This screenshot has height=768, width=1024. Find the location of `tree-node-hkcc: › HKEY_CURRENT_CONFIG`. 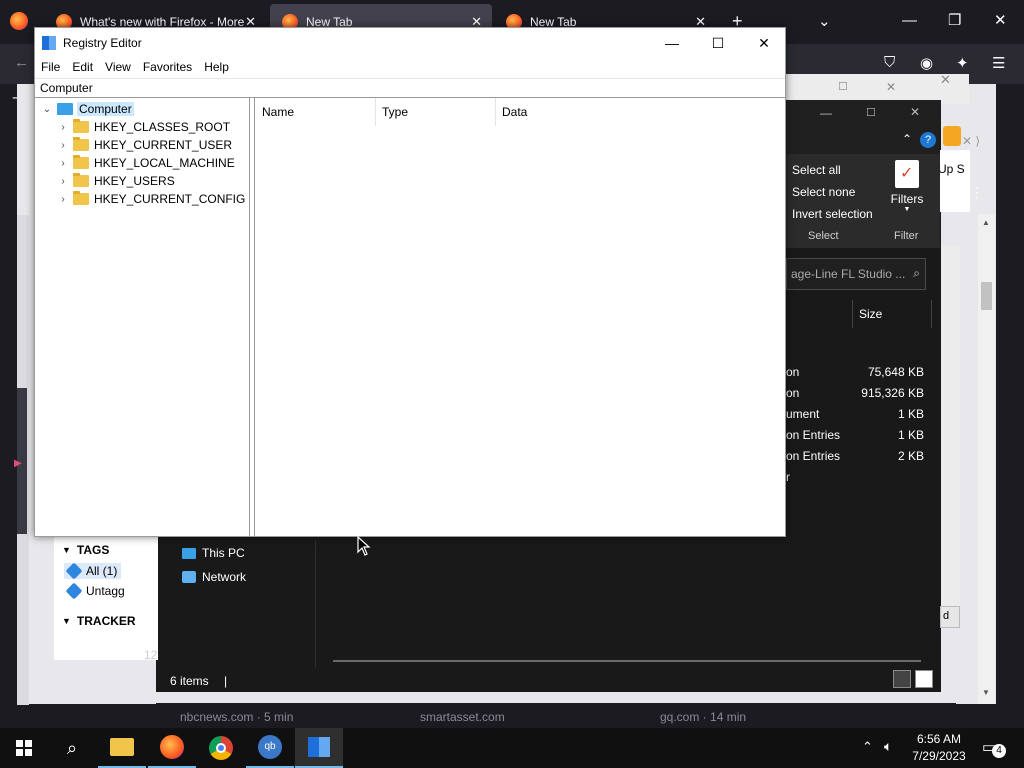

tree-node-hkcc: › HKEY_CURRENT_CONFIG is located at coordinates (151, 199).